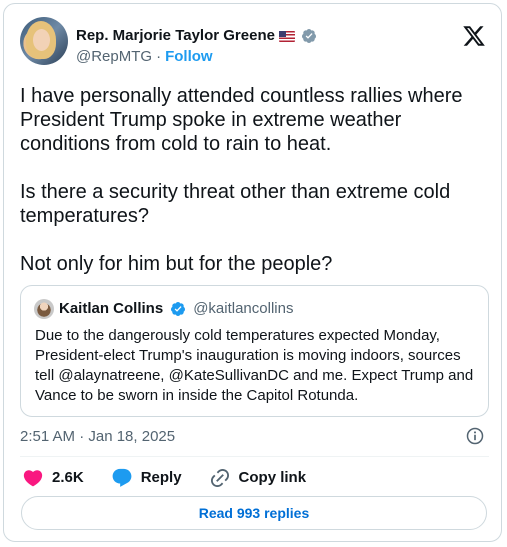 This screenshot has width=507, height=547. Describe the element at coordinates (189, 57) in the screenshot. I see `follow-button: Follow` at that location.